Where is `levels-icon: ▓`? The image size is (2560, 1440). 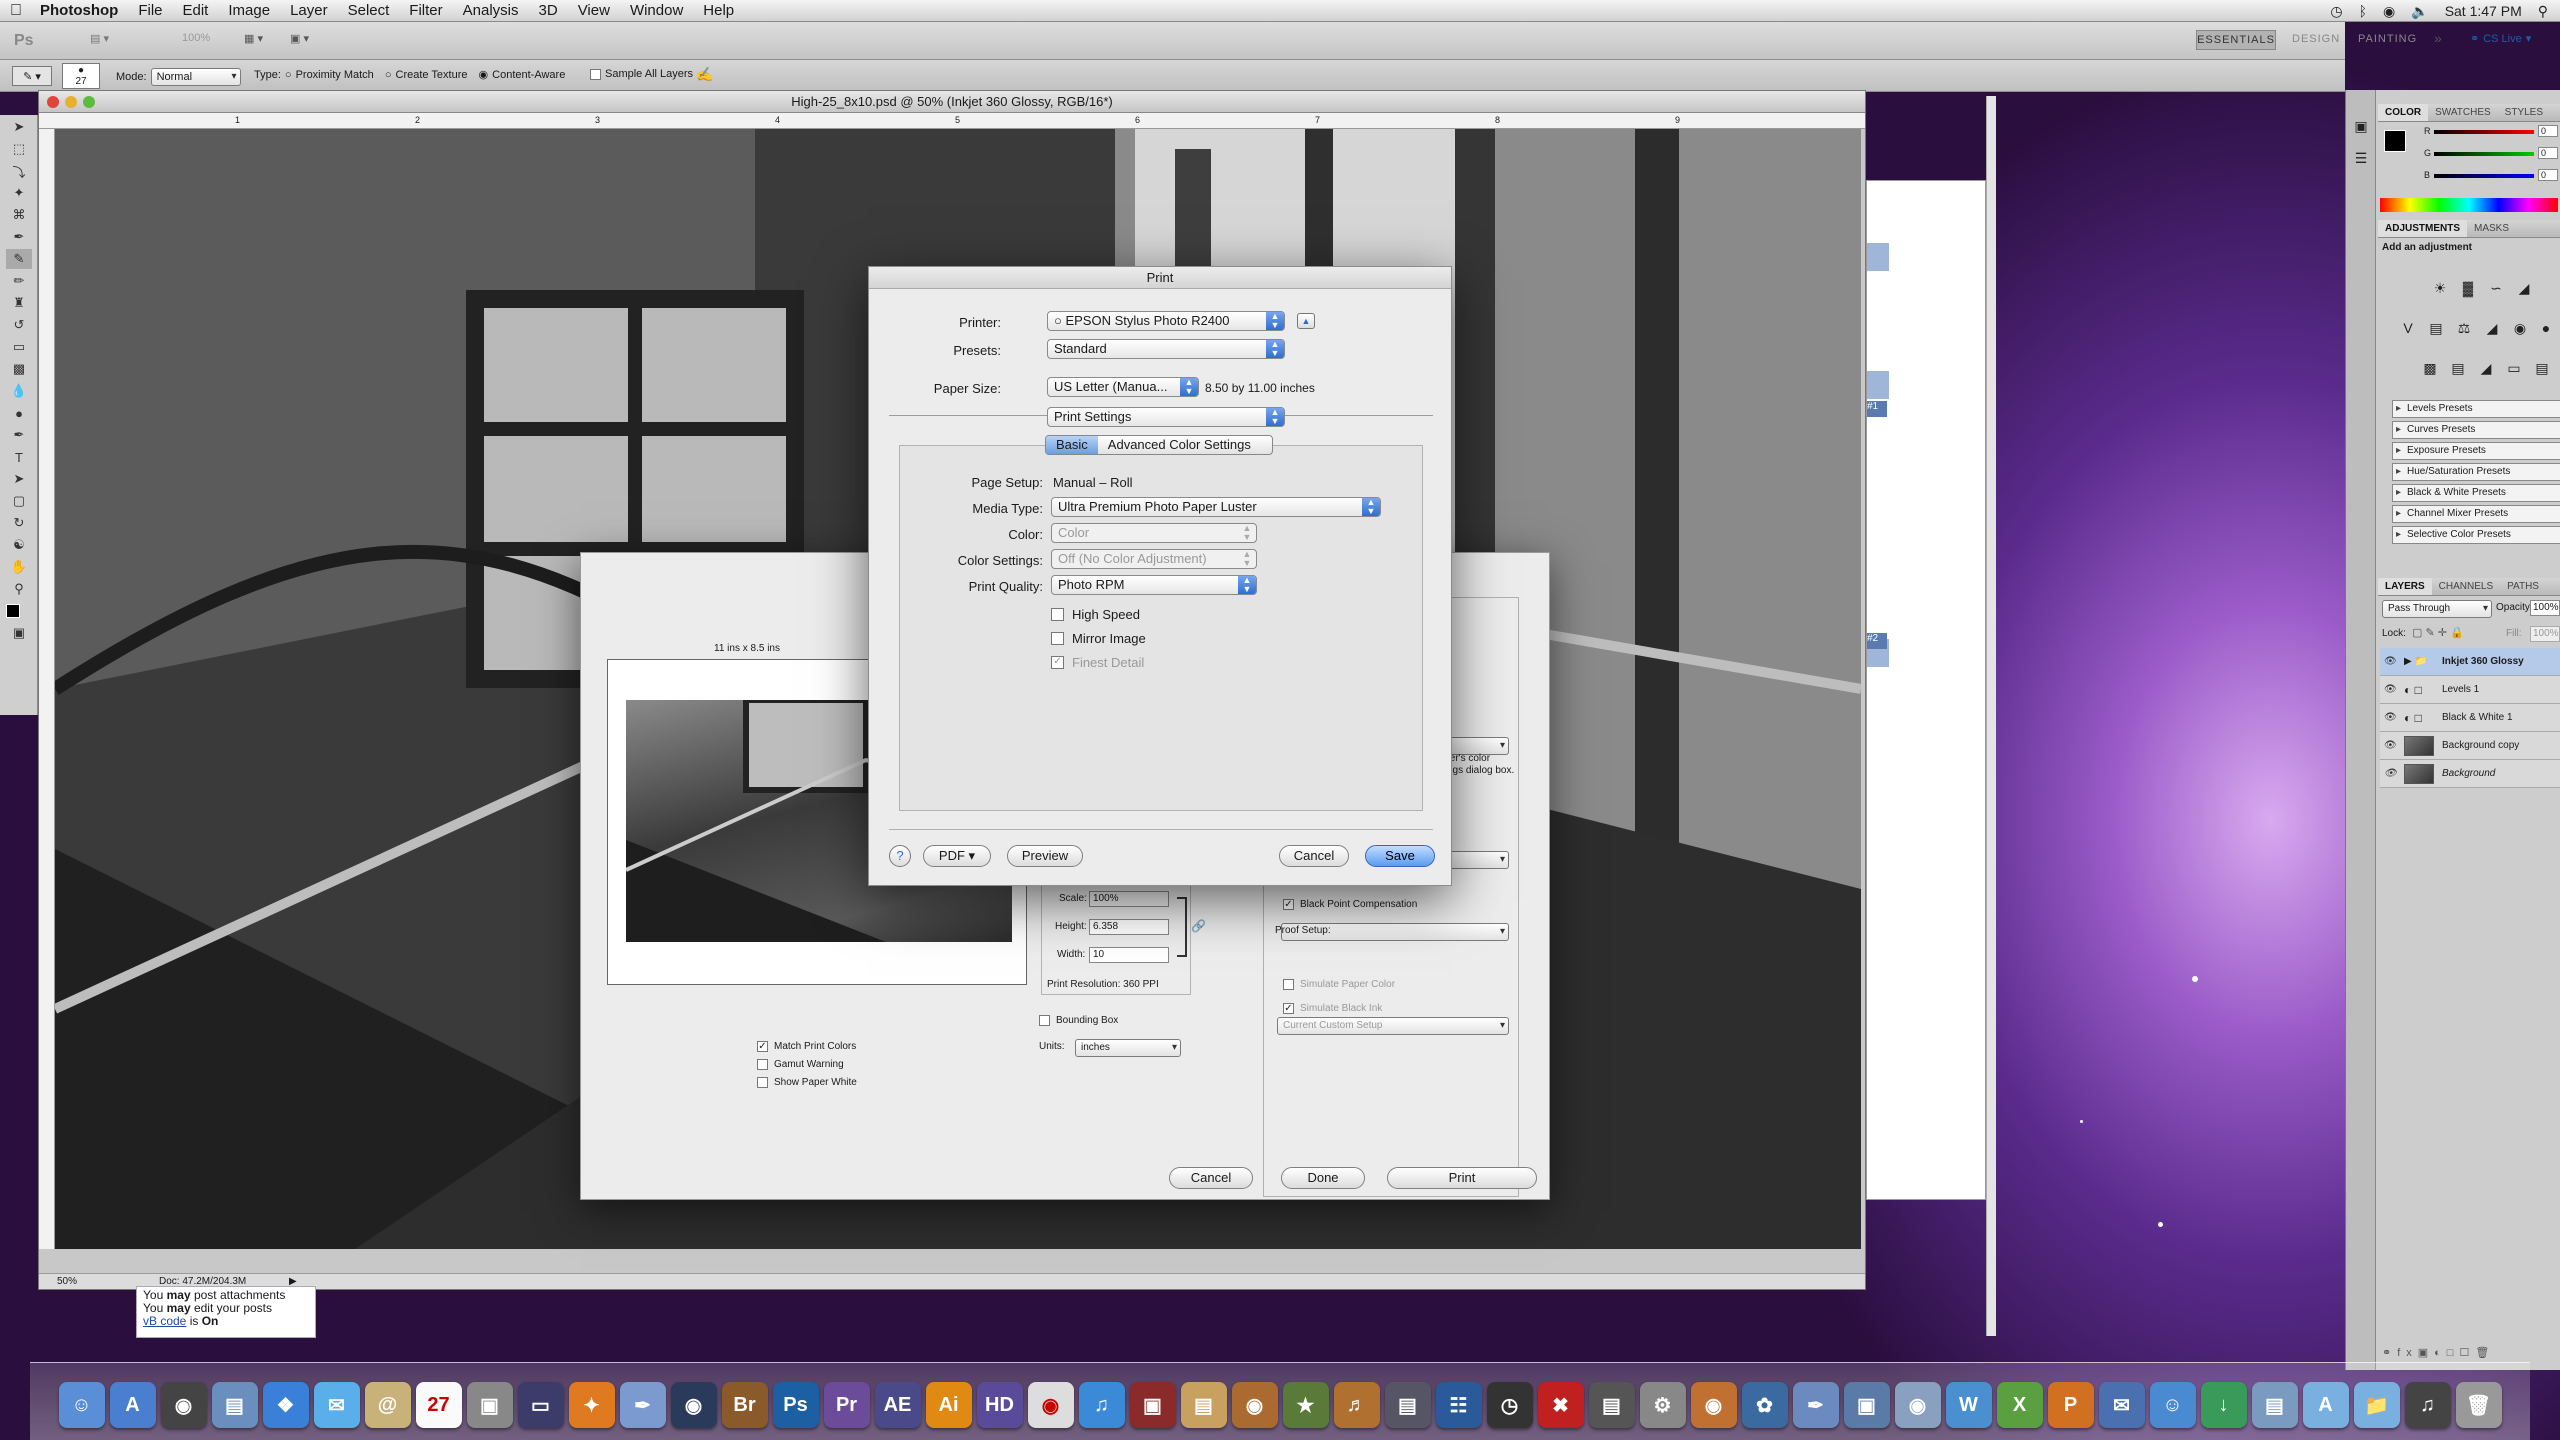
levels-icon: ▓ is located at coordinates (2468, 288).